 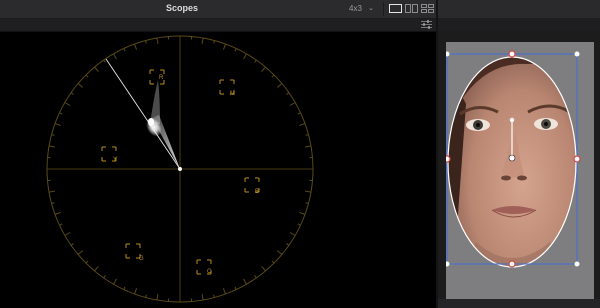 I want to click on divider, so click(x=383, y=9).